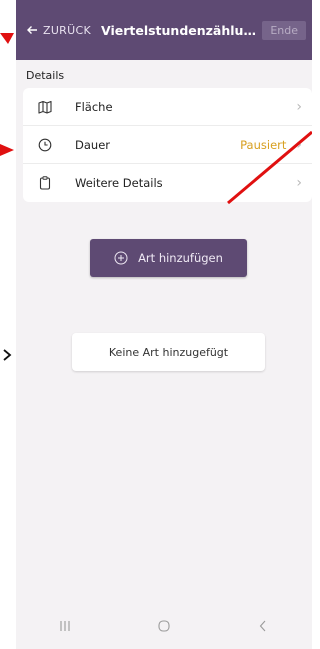  I want to click on empty-state-message: Keine Art hinzugefügt, so click(168, 352).